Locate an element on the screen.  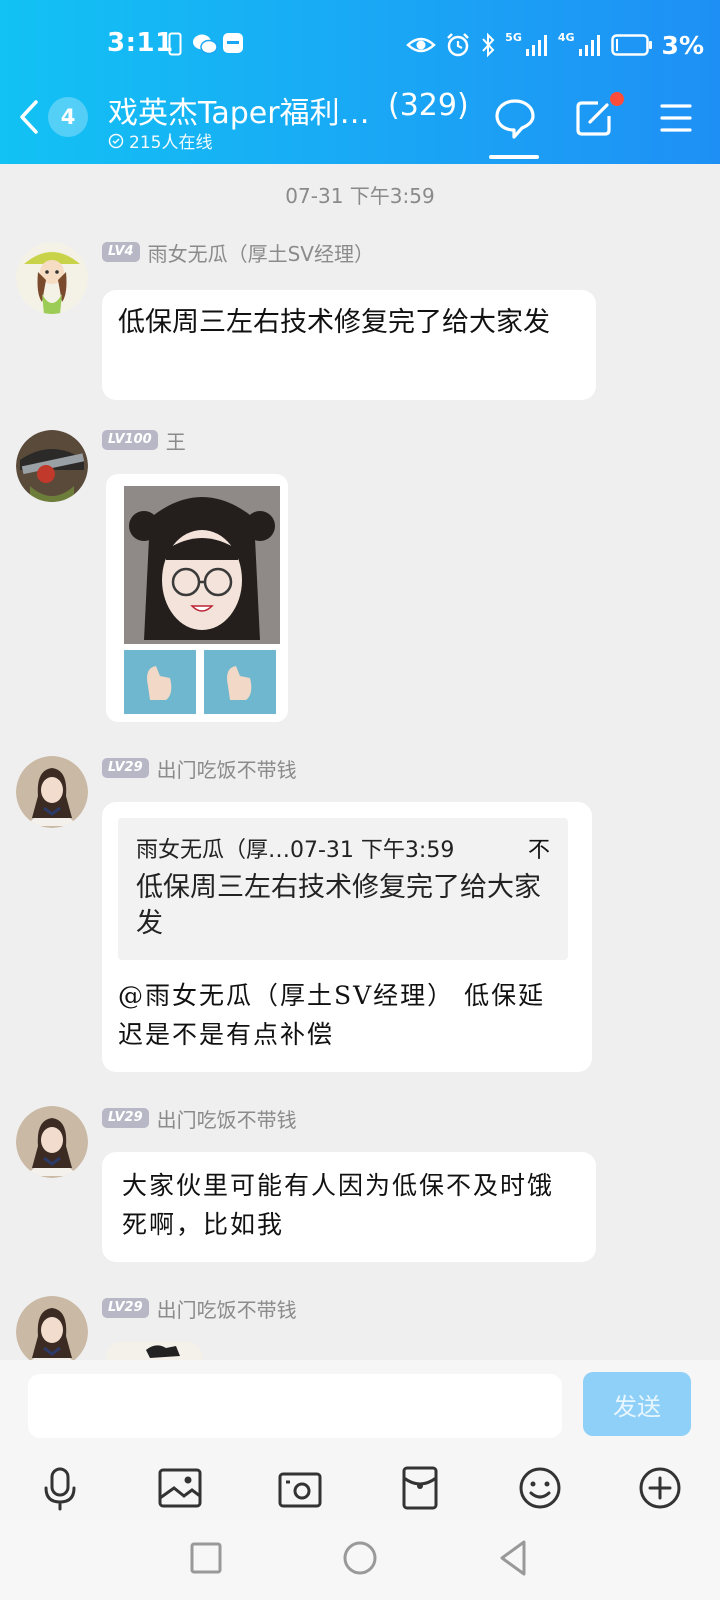
network-label-1: 5G is located at coordinates (513, 37).